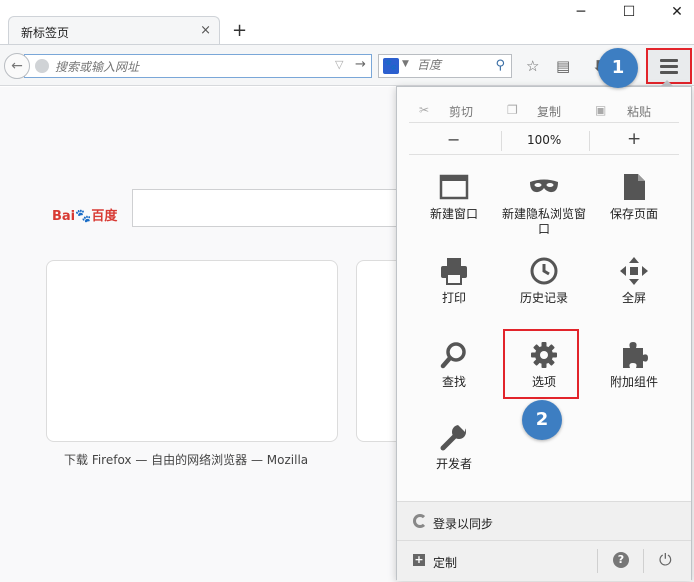  I want to click on step-badge-2: 2, so click(542, 420).